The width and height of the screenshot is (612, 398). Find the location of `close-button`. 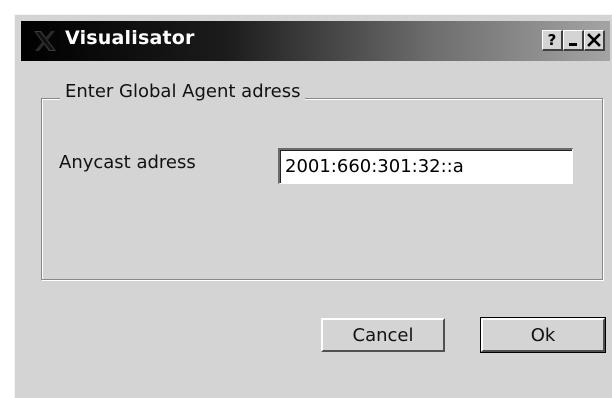

close-button is located at coordinates (594, 40).